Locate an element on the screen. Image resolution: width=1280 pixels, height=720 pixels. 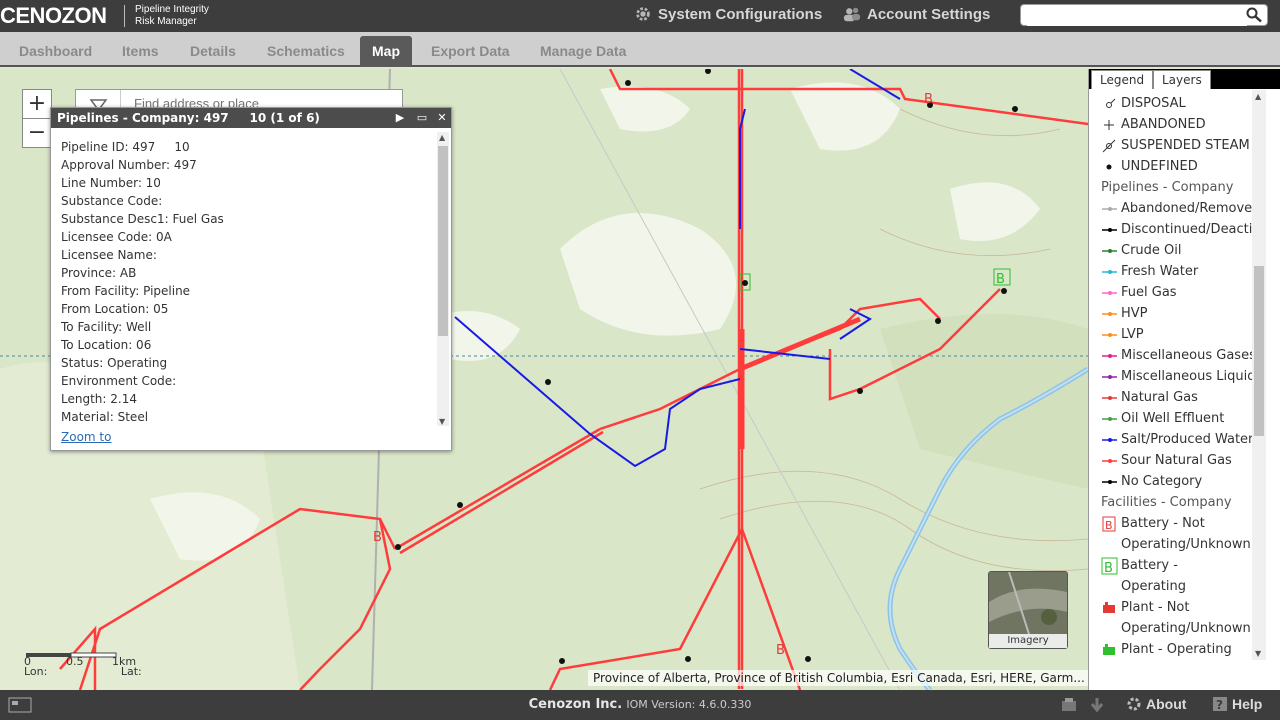
global-search-input is located at coordinates (1137, 16).